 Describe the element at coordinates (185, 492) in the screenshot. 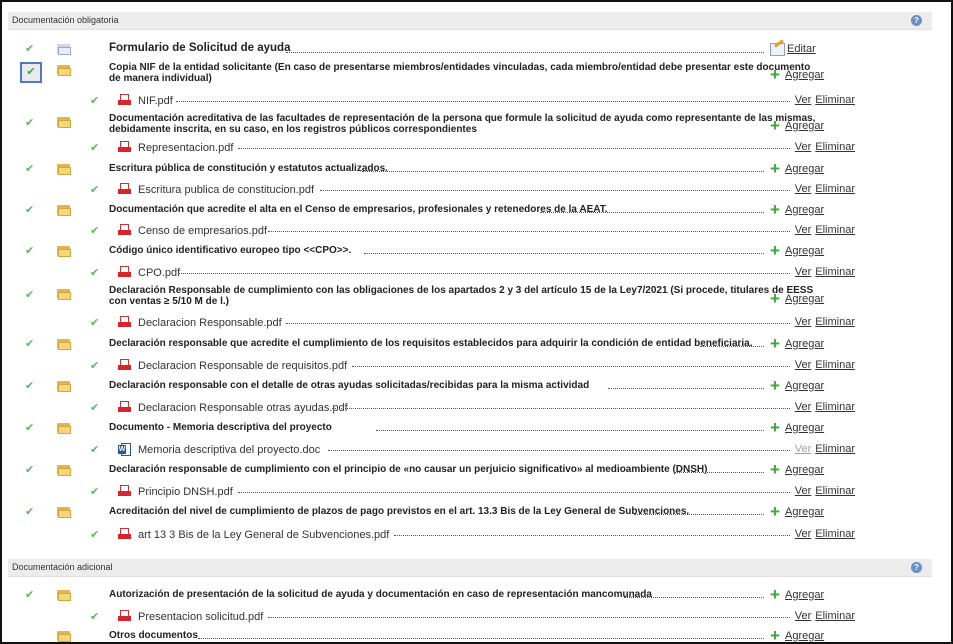

I see `file-name: Principio DNSH.pdf` at that location.